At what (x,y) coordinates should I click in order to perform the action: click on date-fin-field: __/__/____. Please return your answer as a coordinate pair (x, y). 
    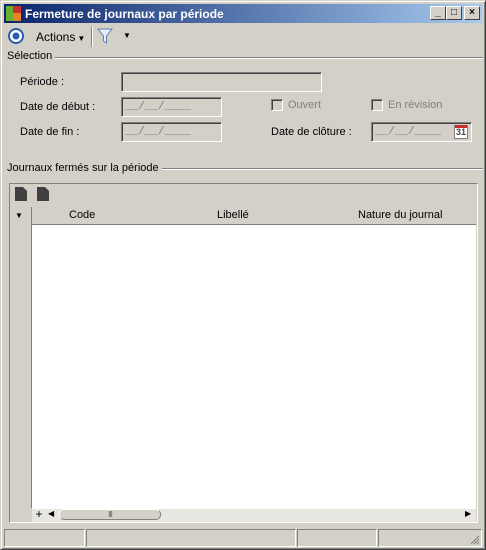
    Looking at the image, I should click on (171, 132).